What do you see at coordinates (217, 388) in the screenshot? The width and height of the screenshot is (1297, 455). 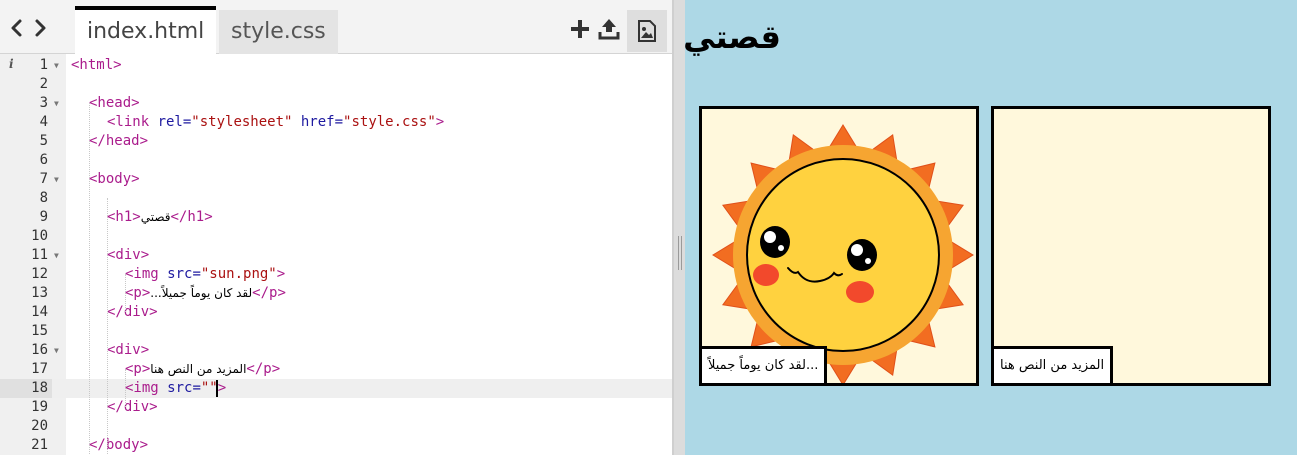 I see `text-caret` at bounding box center [217, 388].